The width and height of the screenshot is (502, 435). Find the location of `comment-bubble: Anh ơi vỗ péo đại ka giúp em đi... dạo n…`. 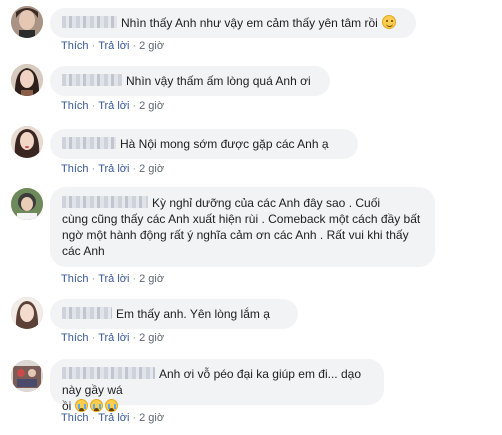

comment-bubble: Anh ơi vỗ péo đại ka giúp em đi... dạo n… is located at coordinates (217, 386).